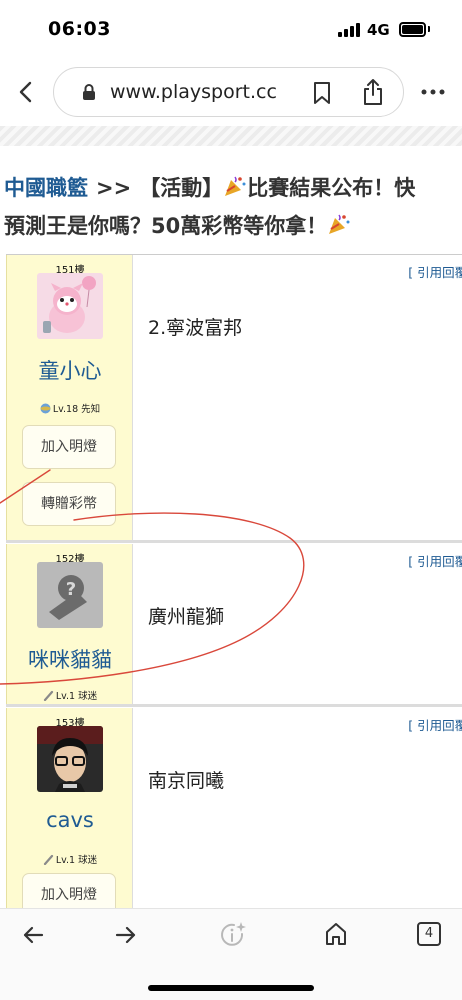  Describe the element at coordinates (297, 624) in the screenshot. I see `post-body: [ 引用回覆 ] 廣州龍獅` at that location.